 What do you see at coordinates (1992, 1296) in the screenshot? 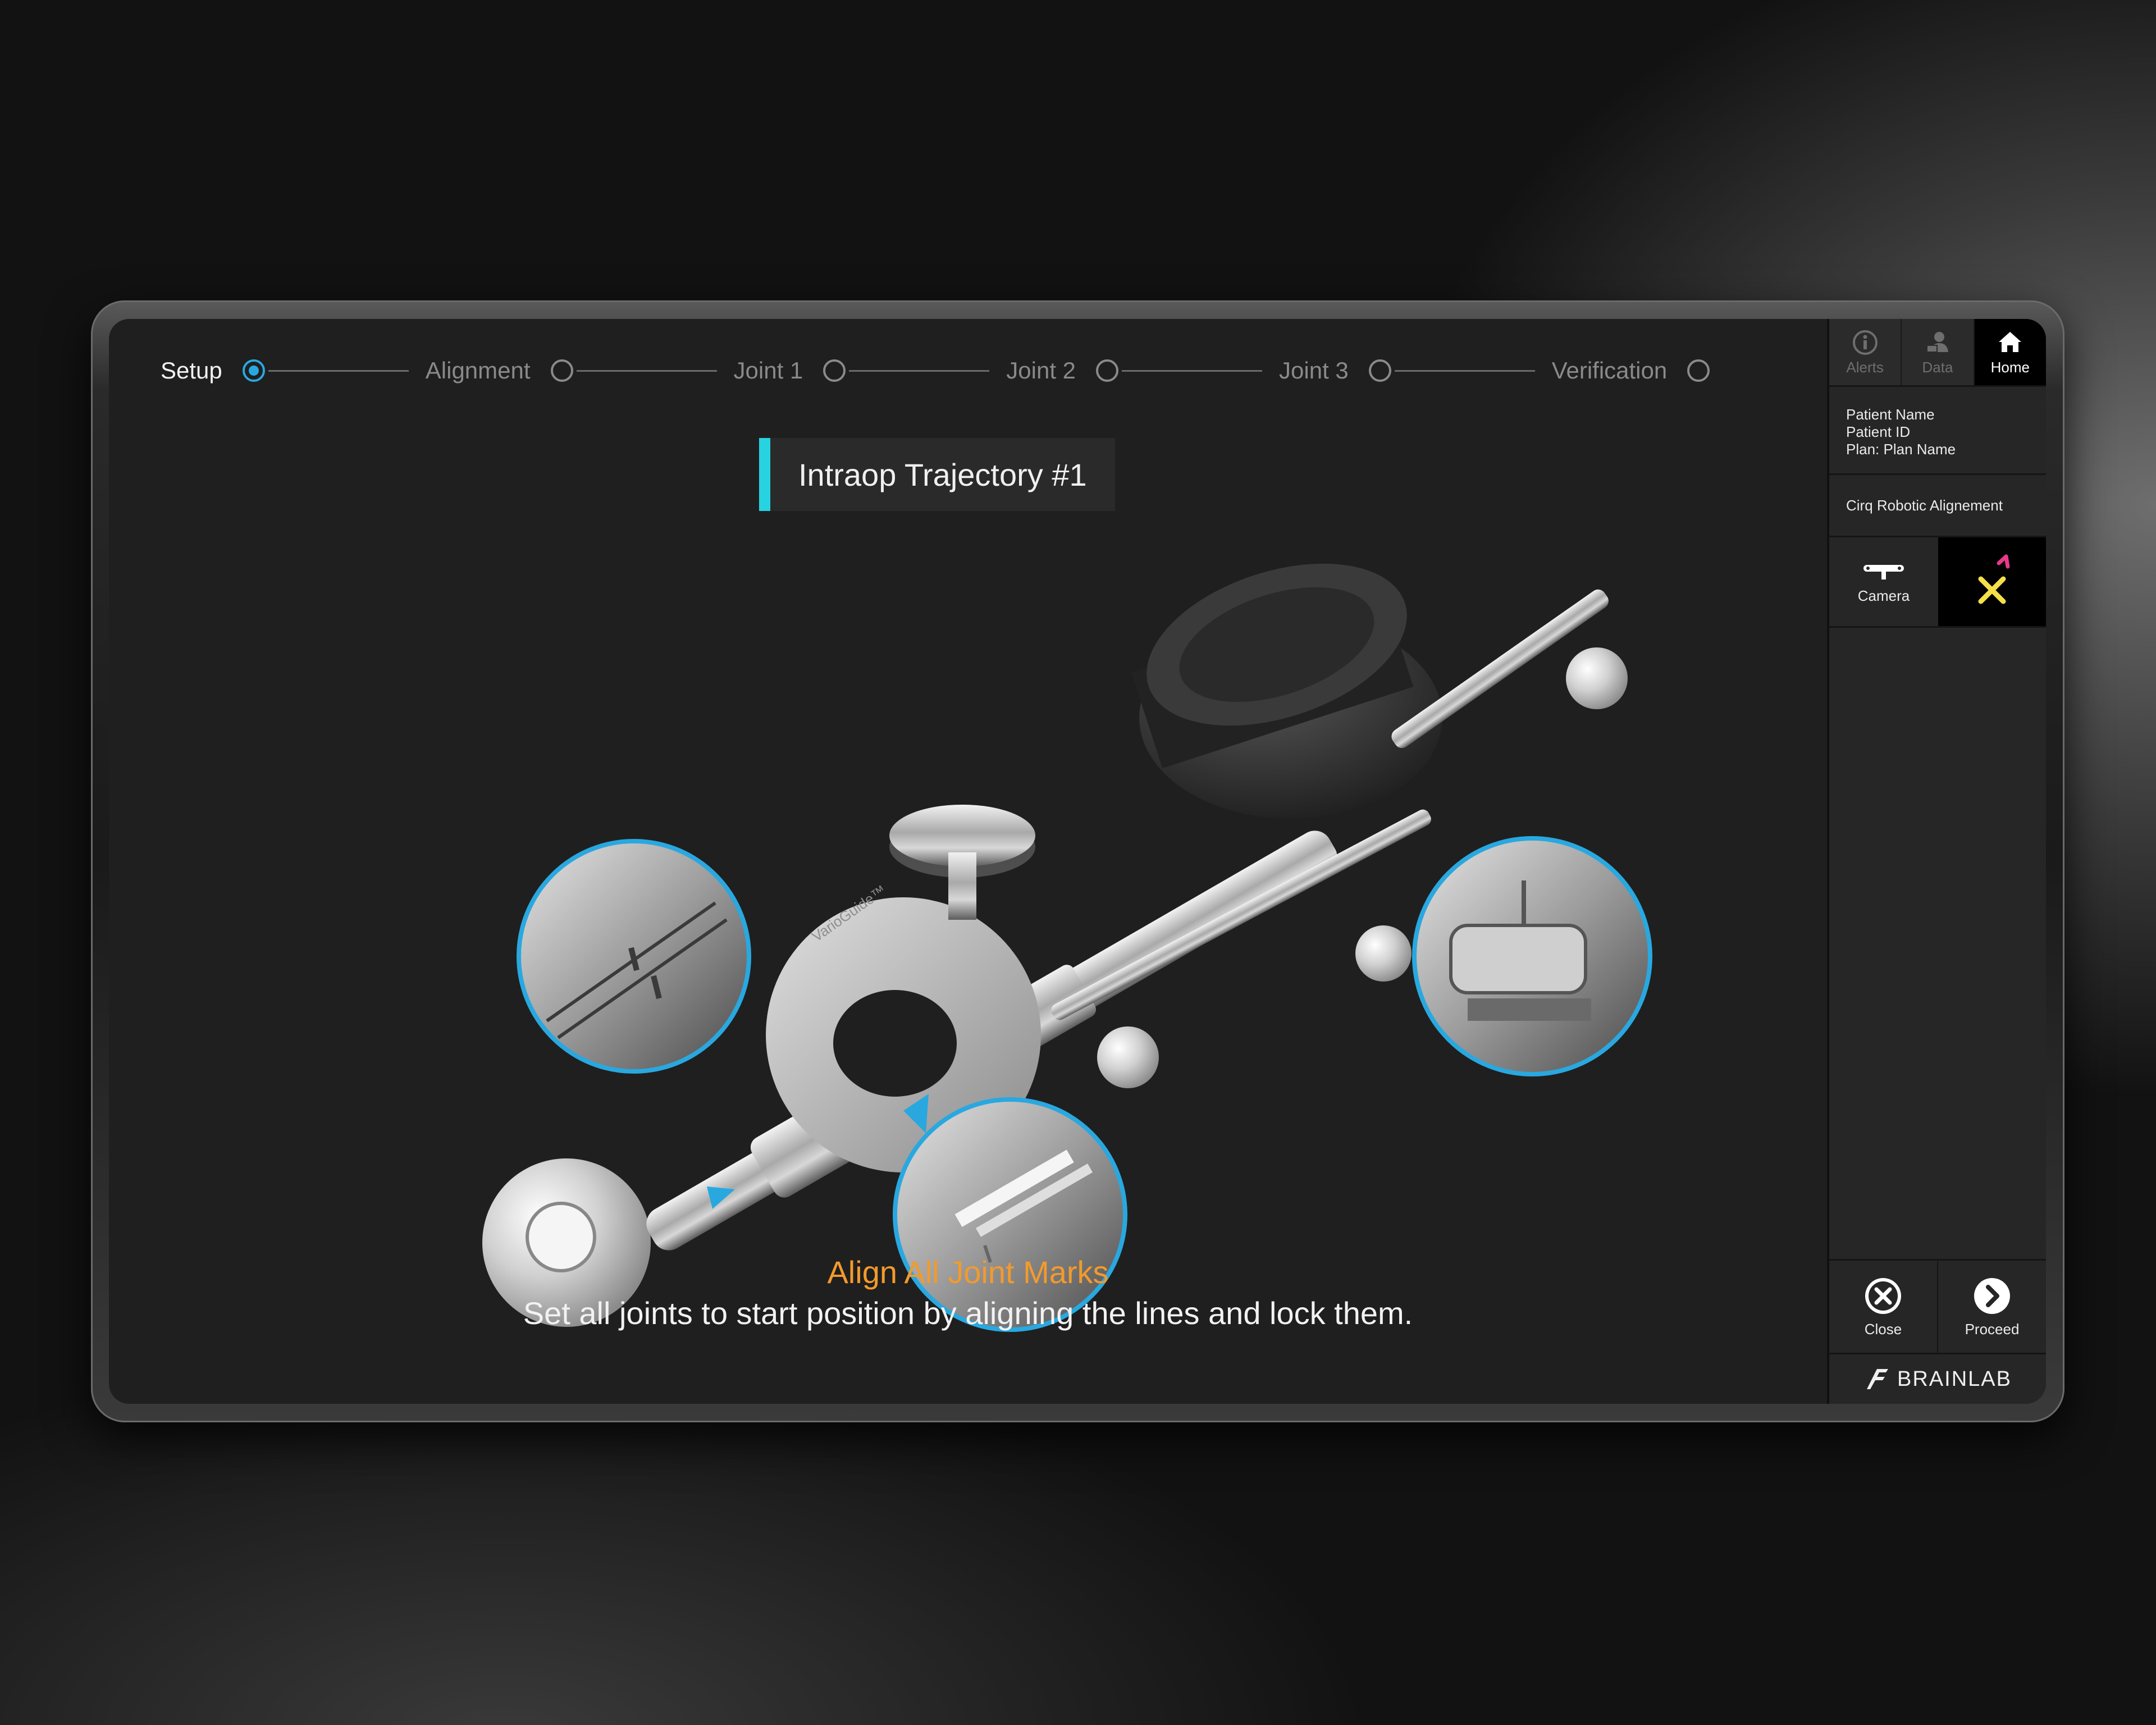
I see `chevron-right-icon` at bounding box center [1992, 1296].